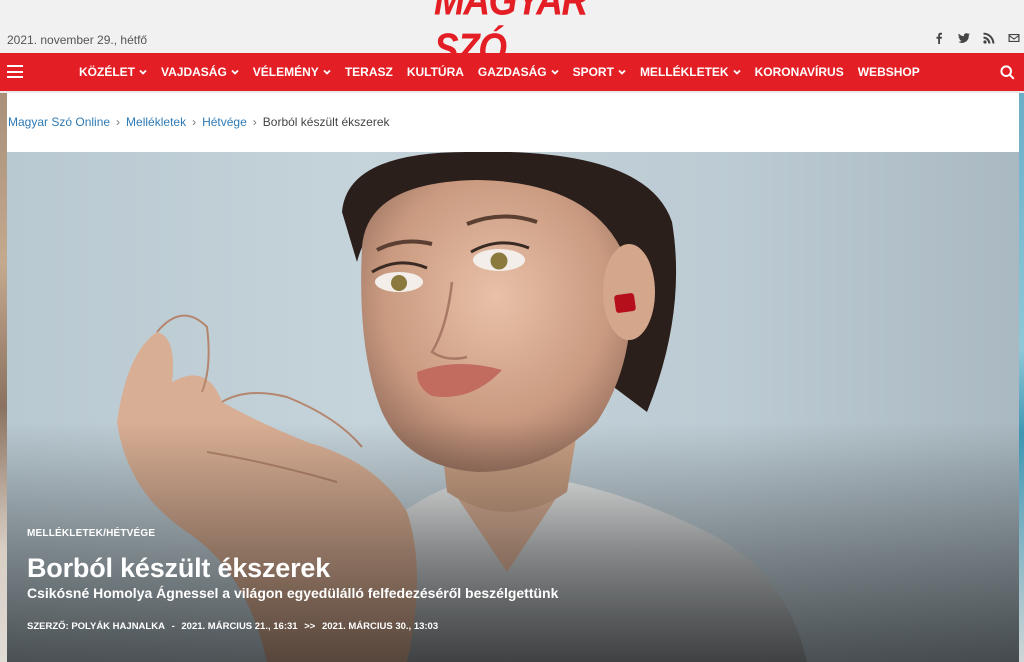  I want to click on rss-icon, so click(988, 37).